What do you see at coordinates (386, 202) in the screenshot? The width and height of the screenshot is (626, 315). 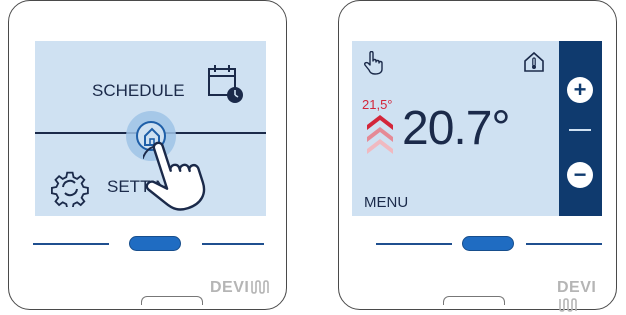 I see `menu-button: MENU` at bounding box center [386, 202].